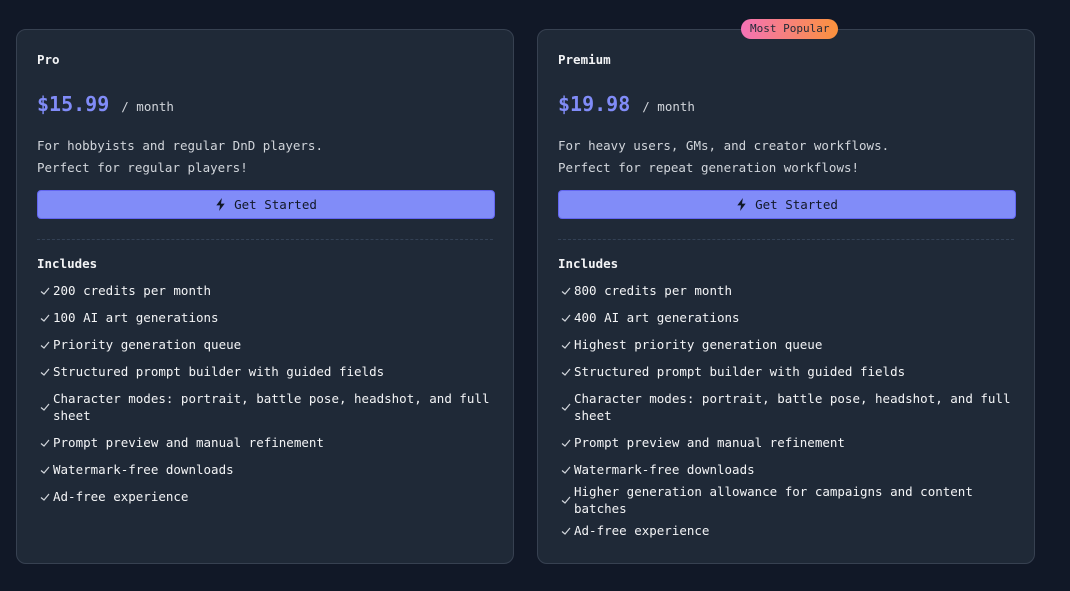  What do you see at coordinates (594, 104) in the screenshot?
I see `plan-price: $19.98` at bounding box center [594, 104].